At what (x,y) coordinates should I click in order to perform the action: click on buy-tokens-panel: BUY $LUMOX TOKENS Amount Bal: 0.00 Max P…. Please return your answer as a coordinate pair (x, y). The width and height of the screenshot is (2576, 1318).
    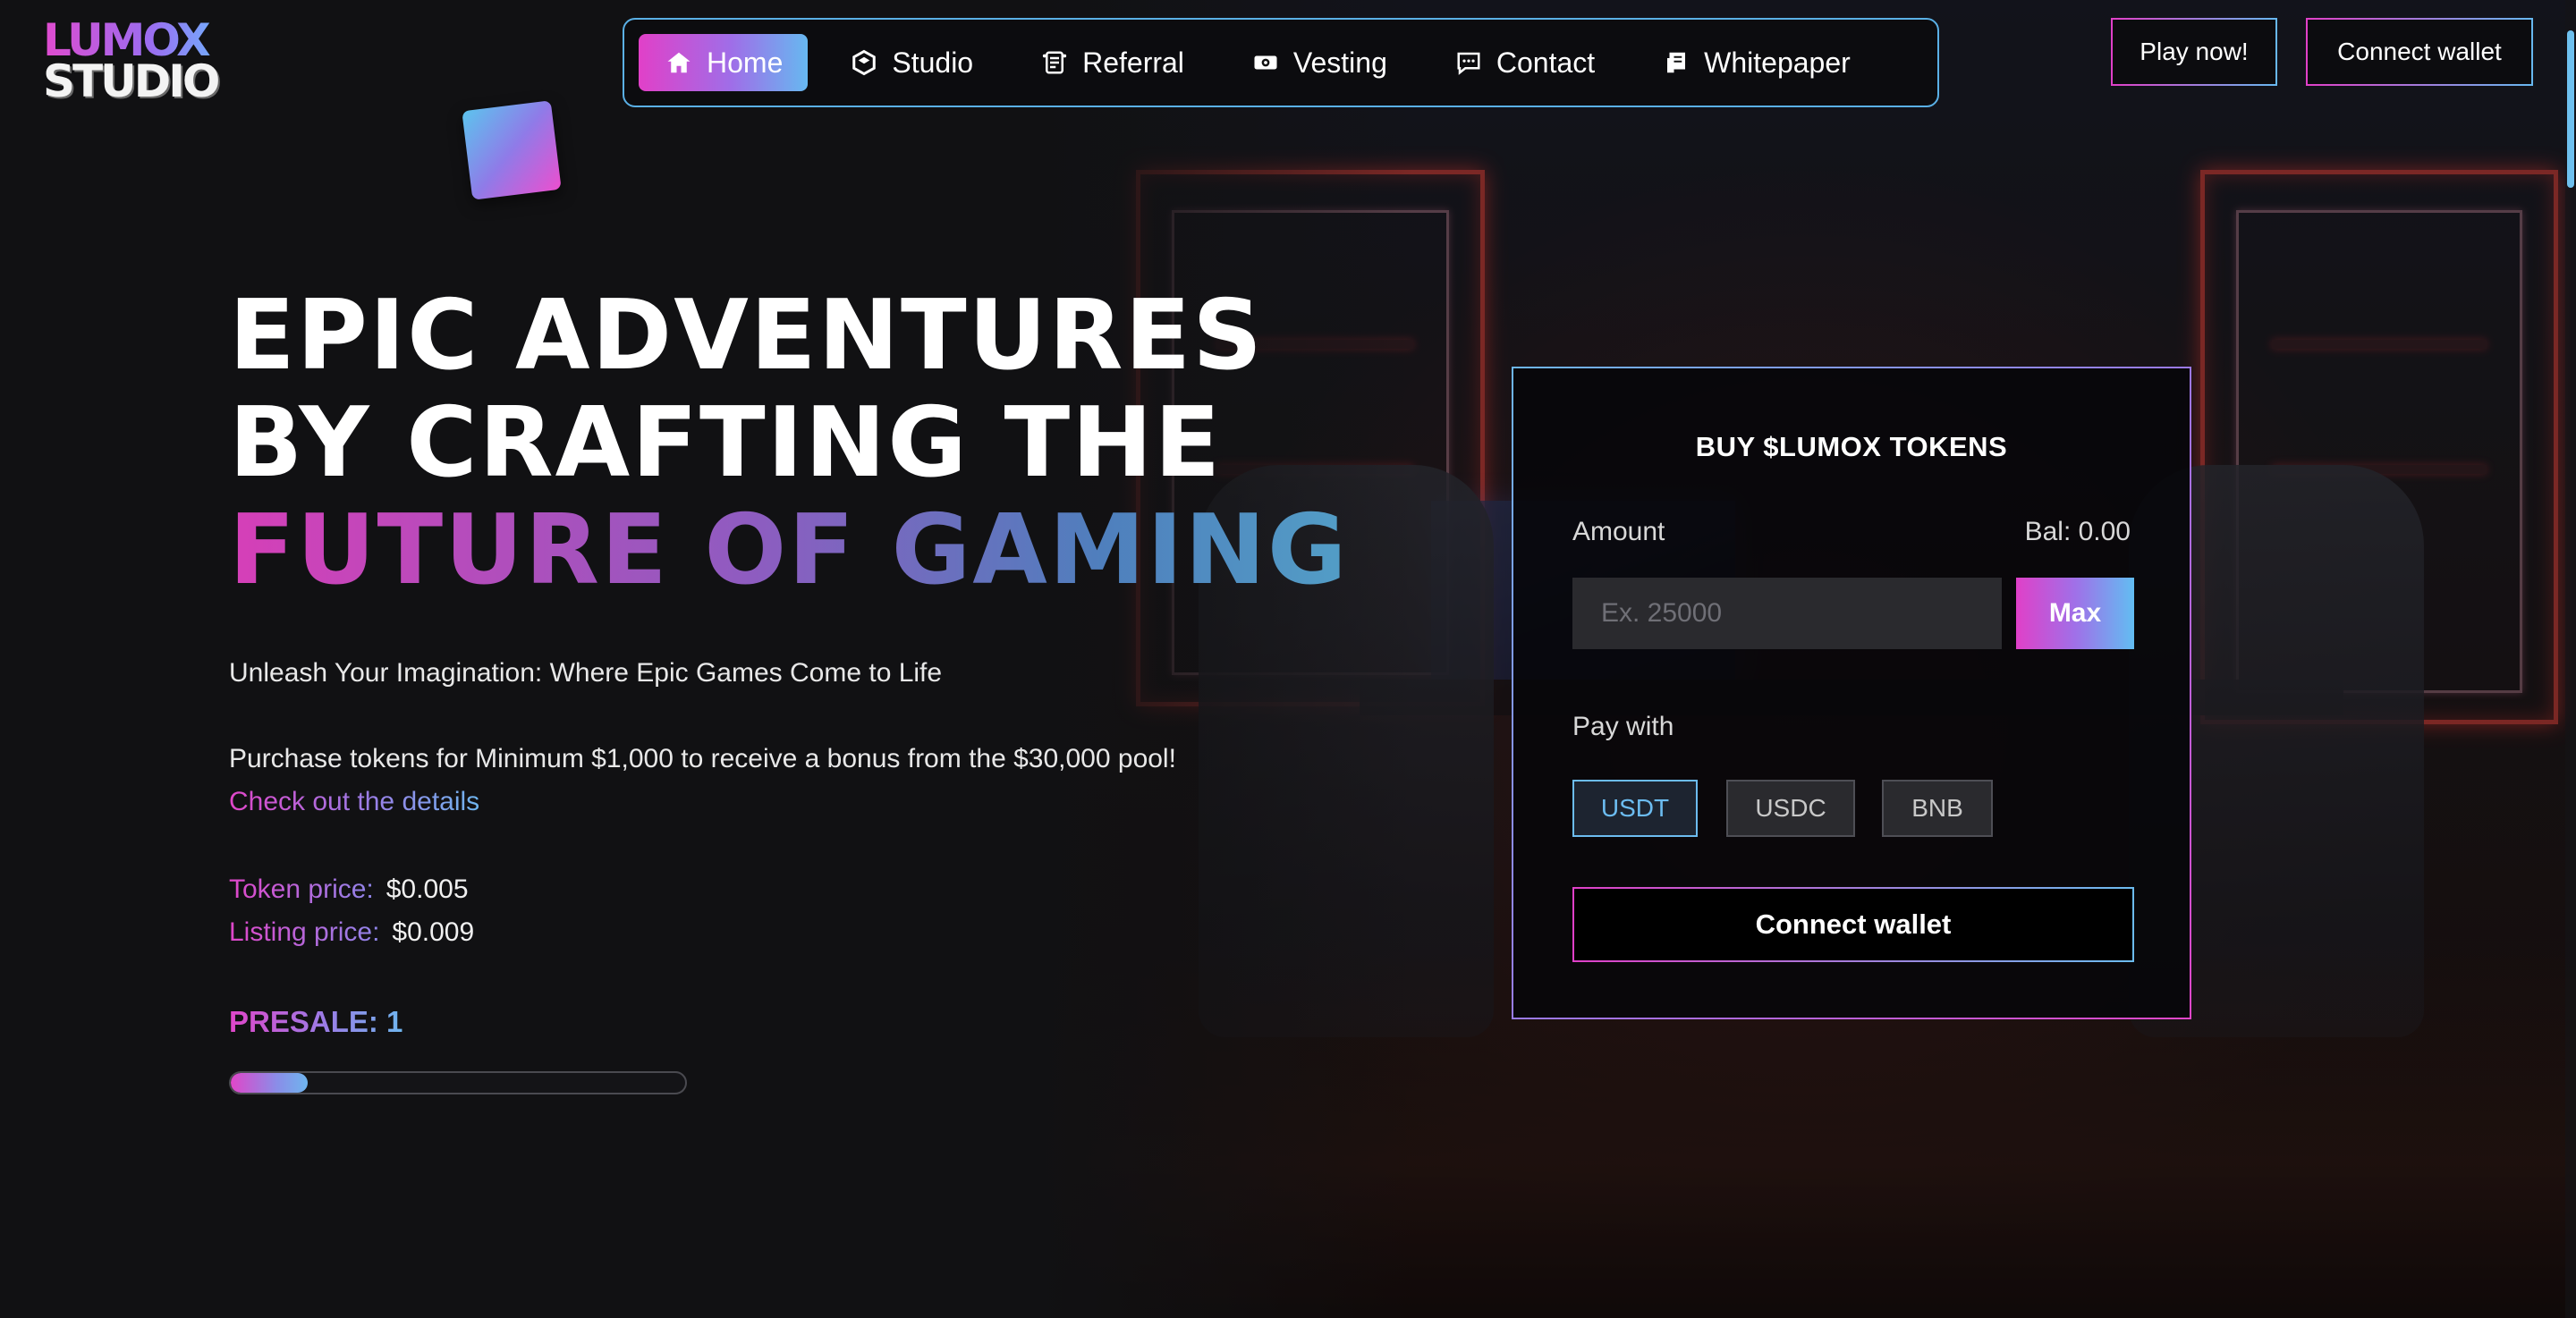
    Looking at the image, I should click on (1851, 693).